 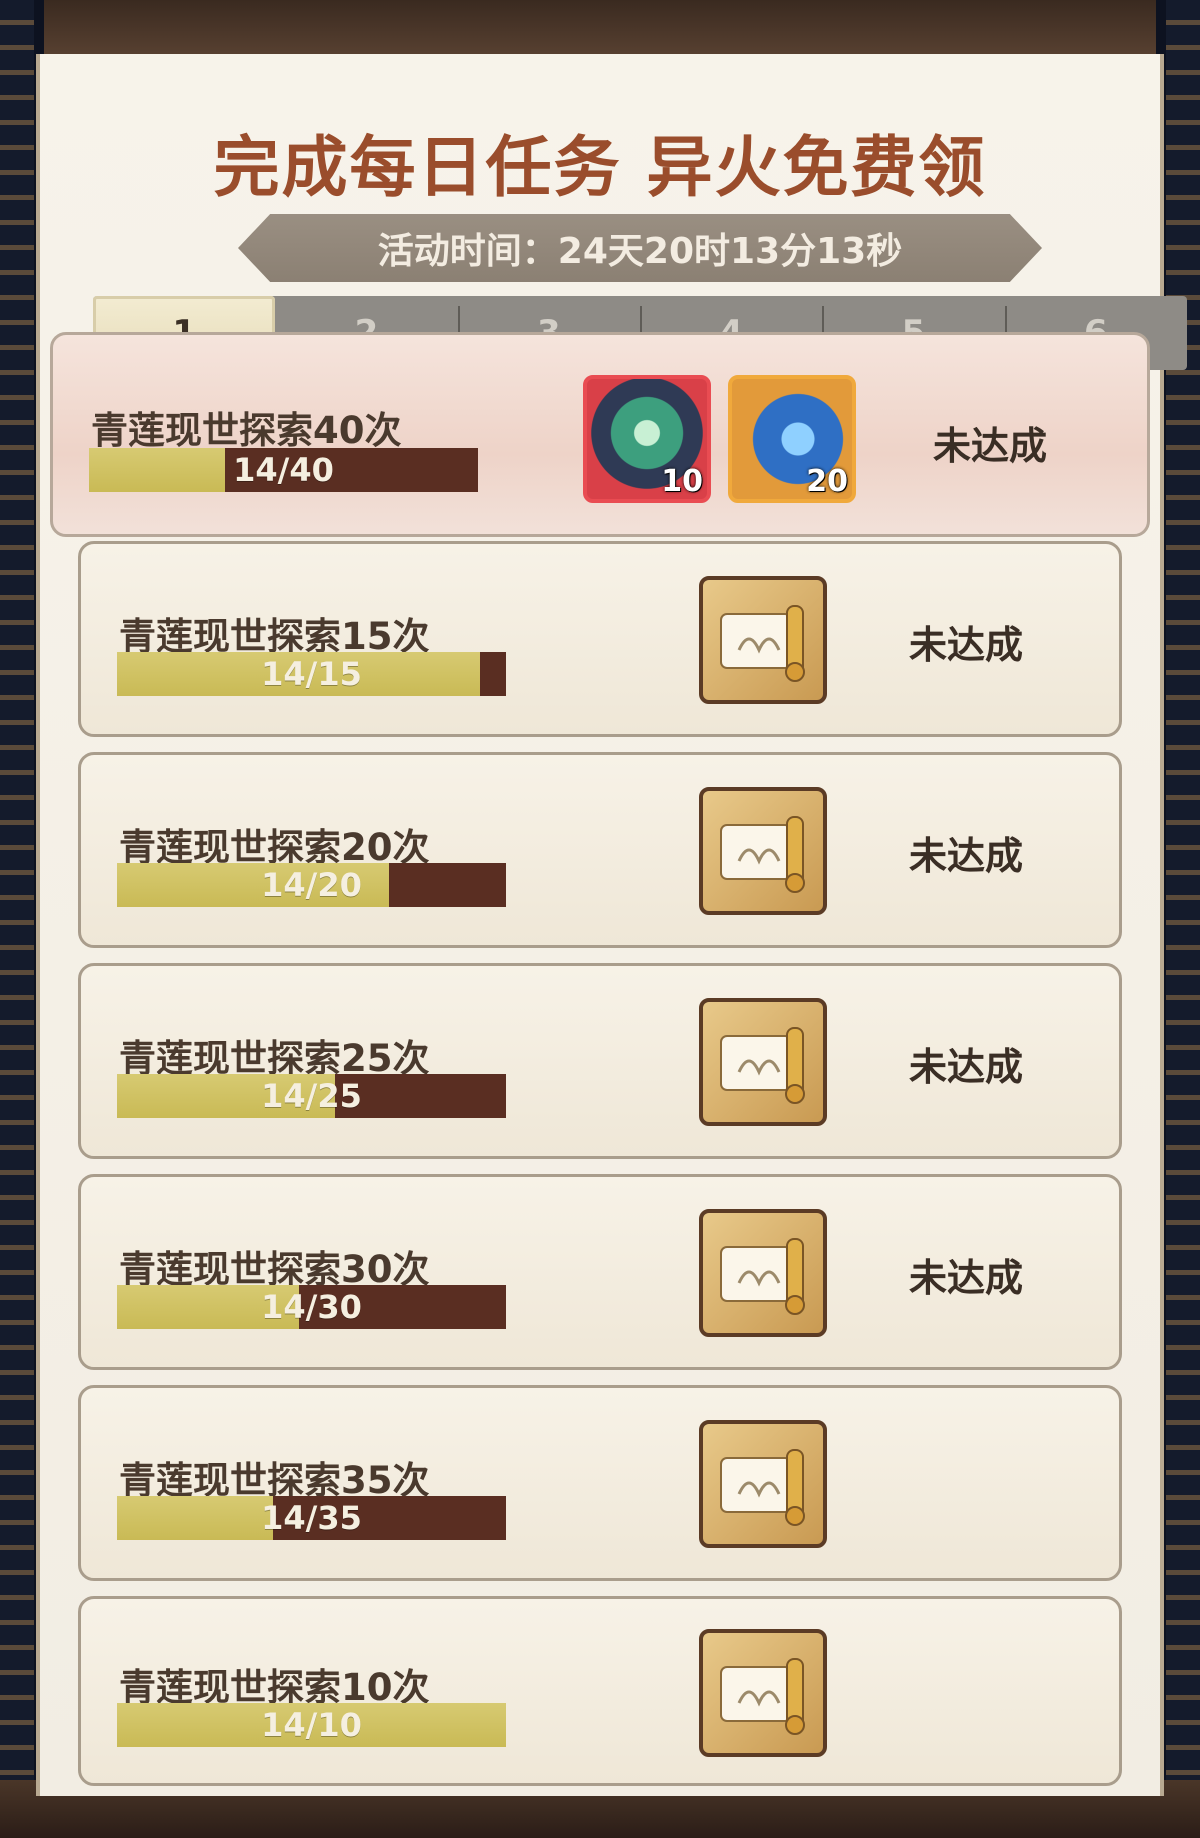 What do you see at coordinates (1183, 919) in the screenshot?
I see `right-frame-rail` at bounding box center [1183, 919].